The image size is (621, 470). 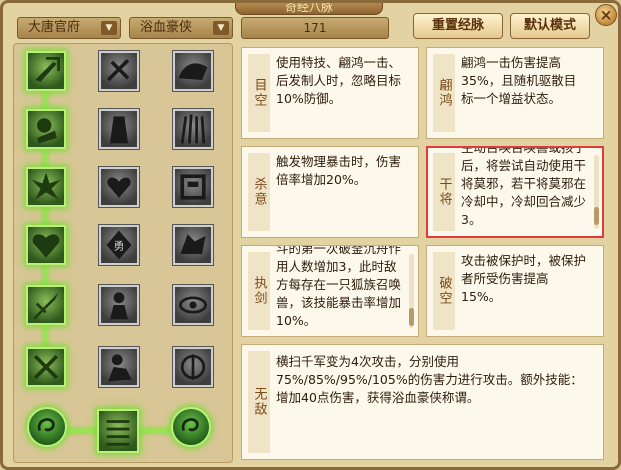 I want to click on meridian-card: 破空 攻击被保护时，被保护者所受伤害提高15%。, so click(x=515, y=291).